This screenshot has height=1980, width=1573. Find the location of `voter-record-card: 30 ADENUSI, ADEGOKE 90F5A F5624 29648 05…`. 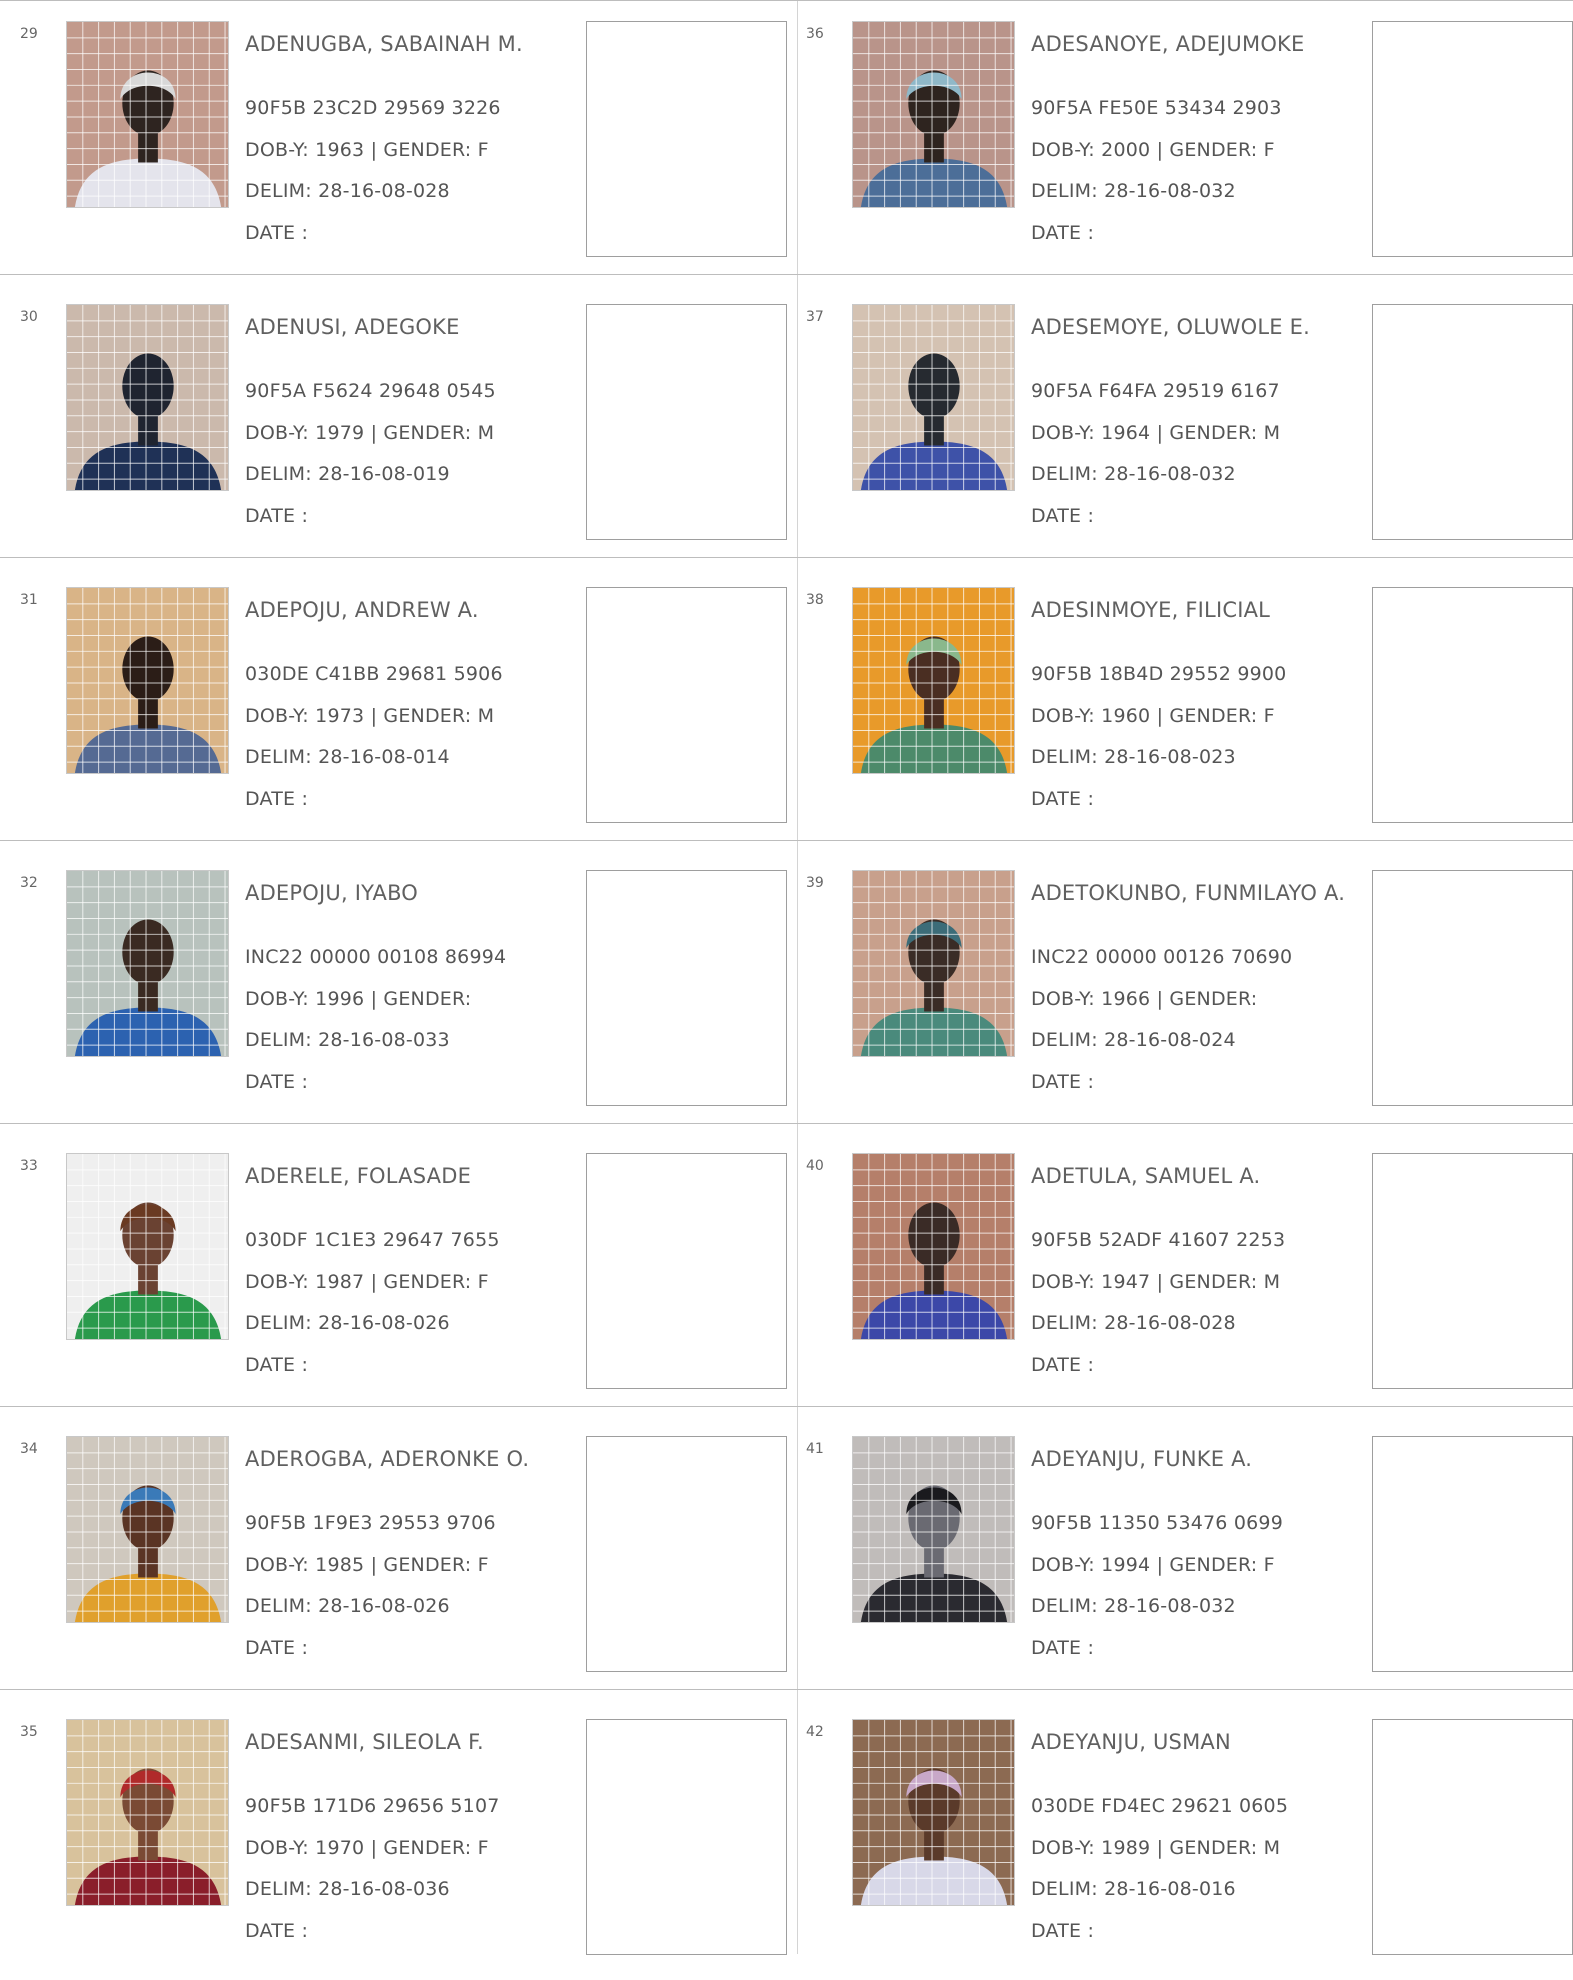

voter-record-card: 30 ADENUSI, ADEGOKE 90F5A F5624 29648 05… is located at coordinates (393, 424).